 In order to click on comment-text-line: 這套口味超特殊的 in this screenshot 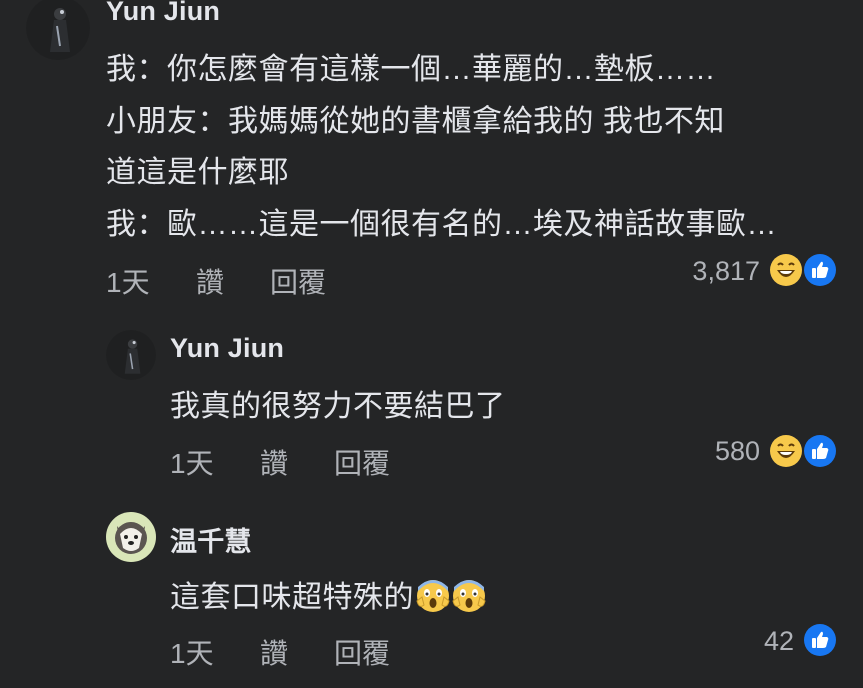, I will do `click(292, 597)`.